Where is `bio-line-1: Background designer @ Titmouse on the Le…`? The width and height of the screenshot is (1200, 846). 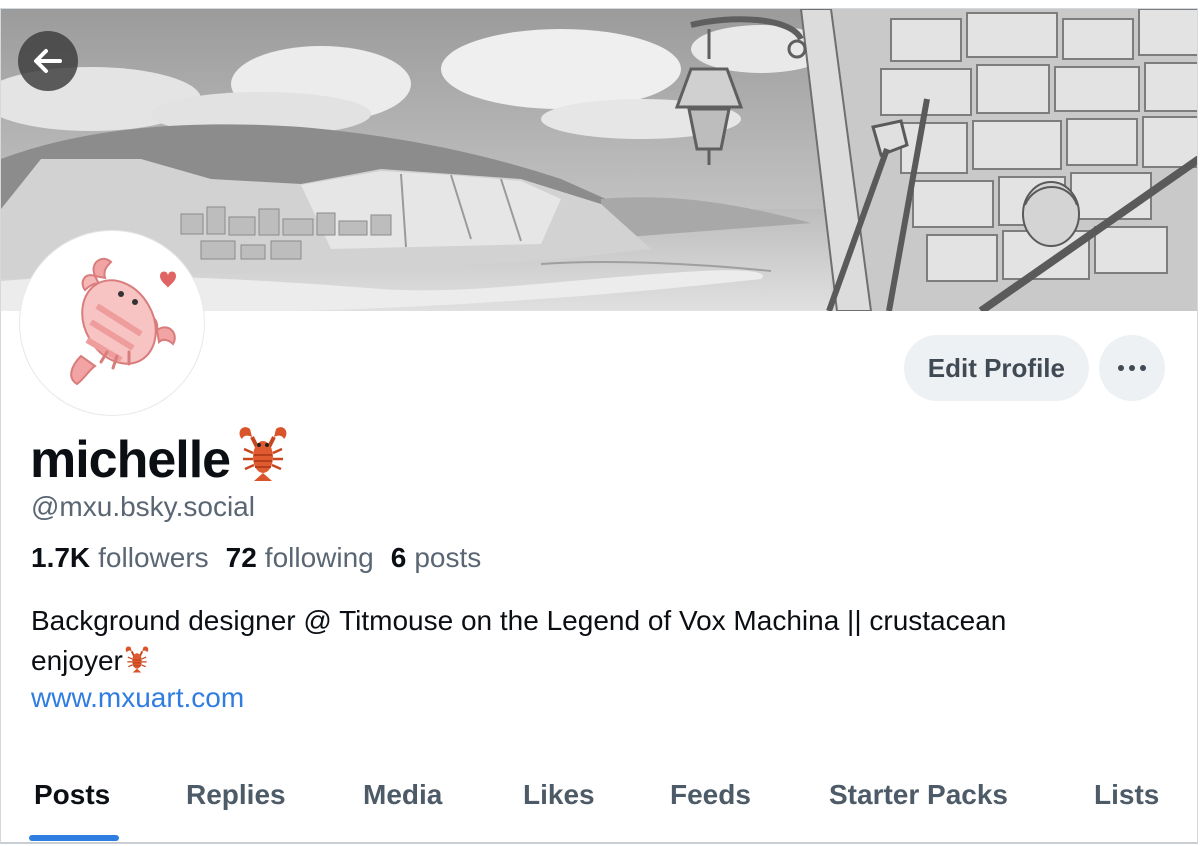
bio-line-1: Background designer @ Titmouse on the Le… is located at coordinates (519, 620).